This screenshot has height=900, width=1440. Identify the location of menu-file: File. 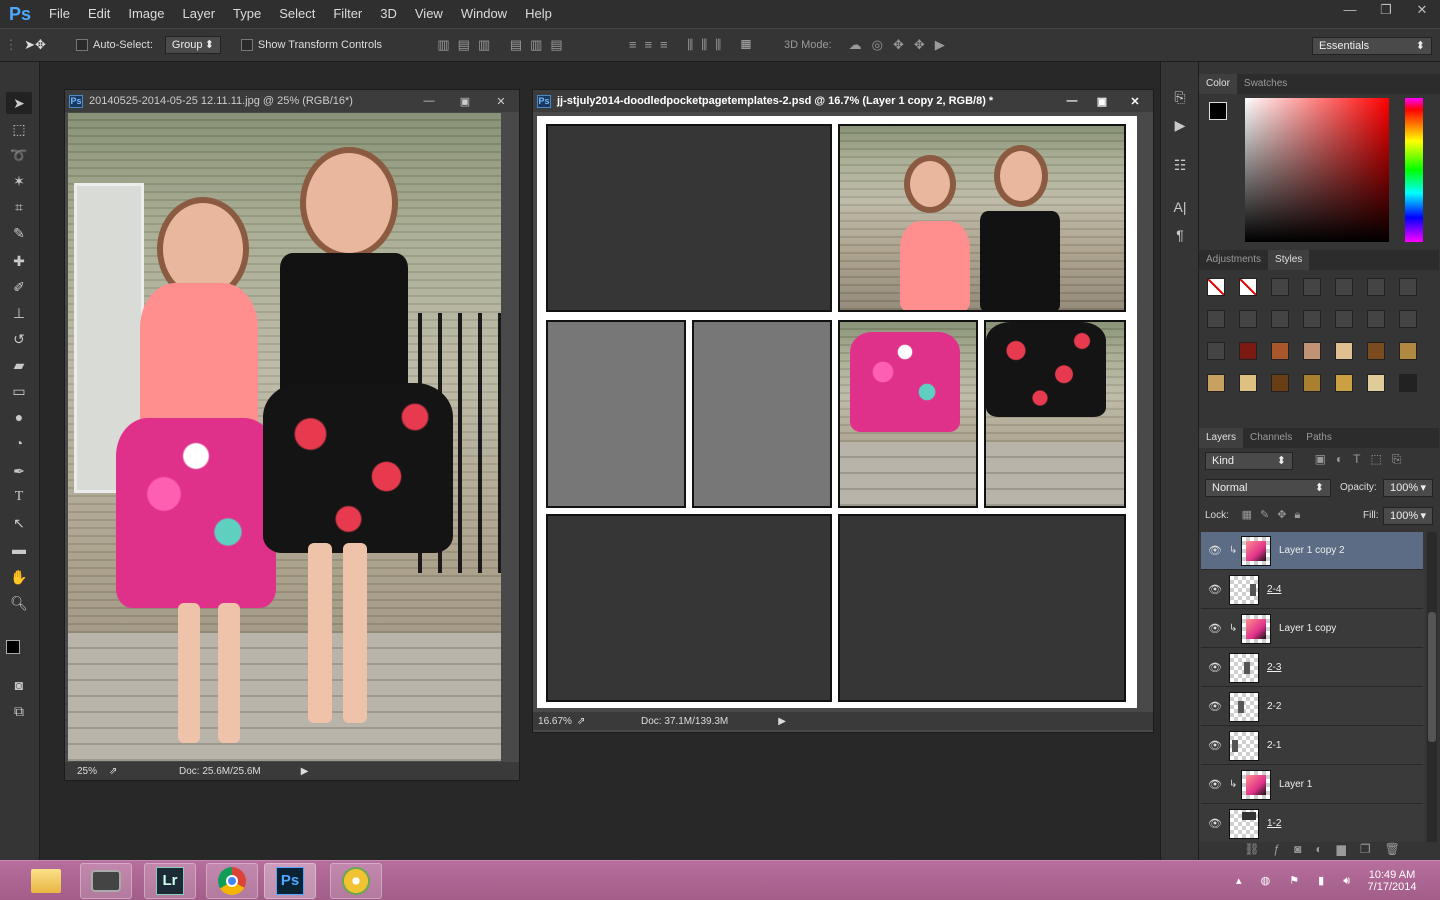
(59, 14).